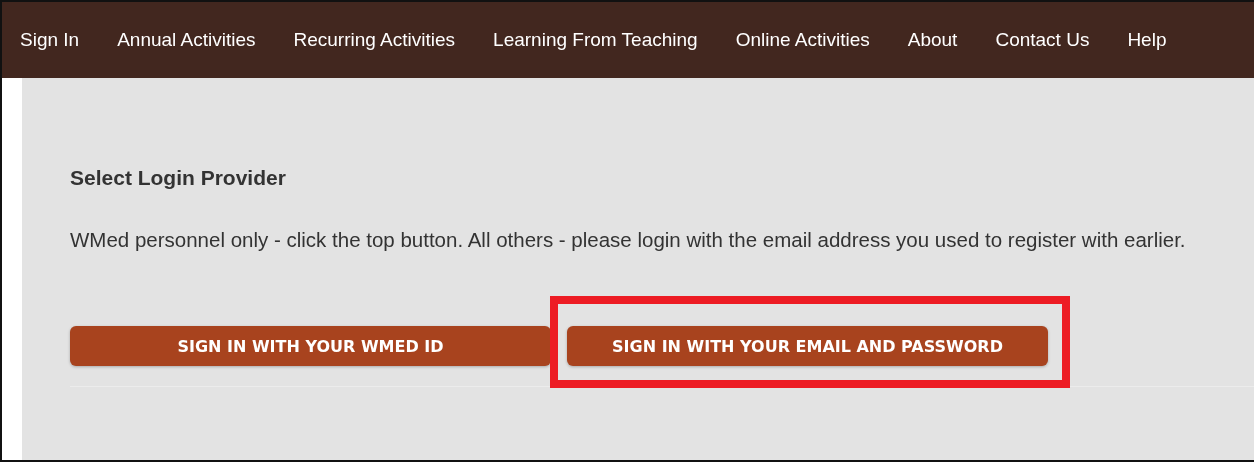  I want to click on nav-link: Recurring Activities, so click(374, 40).